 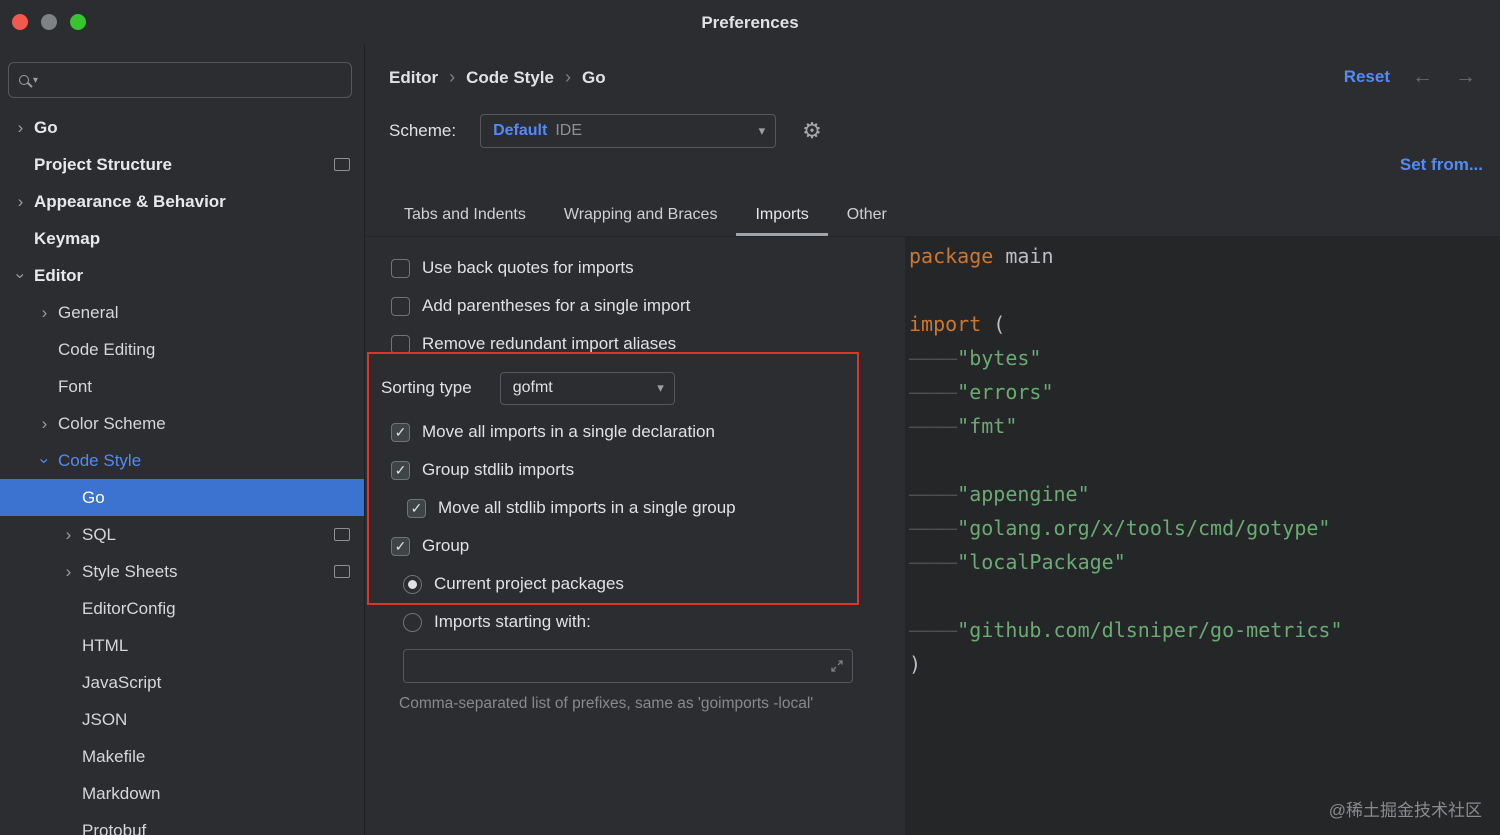 I want to click on sidebar-item-project-structure: Project Structure, so click(x=182, y=164).